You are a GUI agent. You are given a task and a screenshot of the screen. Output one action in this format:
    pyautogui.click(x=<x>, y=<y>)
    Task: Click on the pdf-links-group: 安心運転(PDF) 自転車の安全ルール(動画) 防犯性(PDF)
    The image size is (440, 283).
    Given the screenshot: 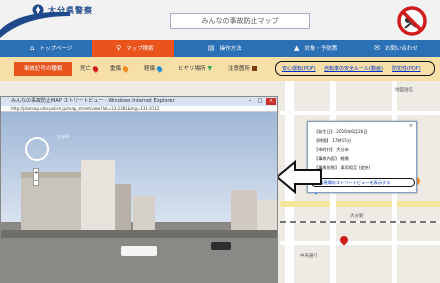 What is the action you would take?
    pyautogui.click(x=355, y=68)
    